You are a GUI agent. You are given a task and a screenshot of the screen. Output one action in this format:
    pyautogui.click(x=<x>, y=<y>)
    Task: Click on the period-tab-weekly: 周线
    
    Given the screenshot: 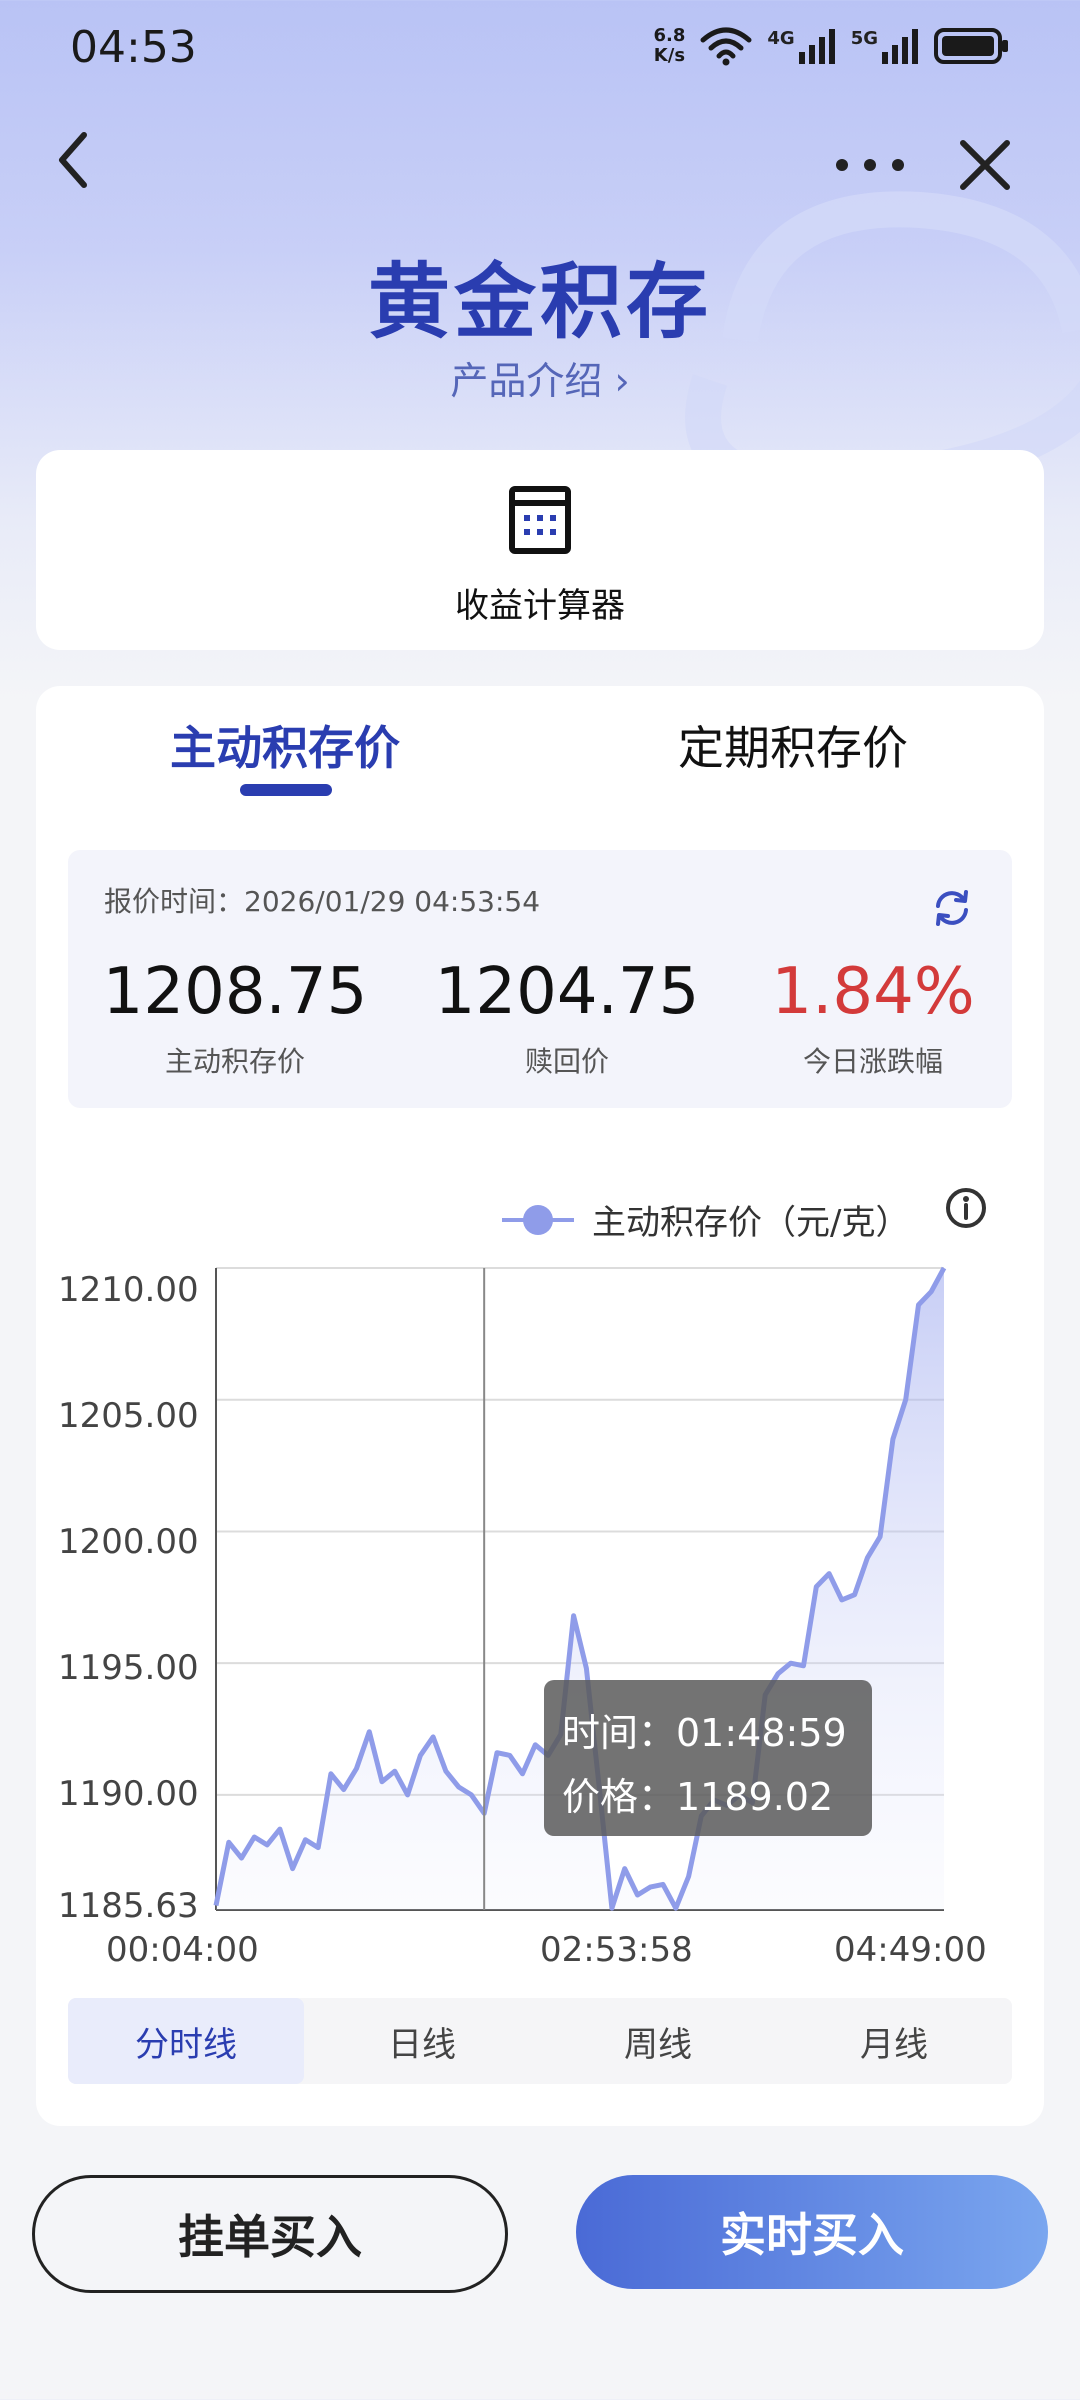 What is the action you would take?
    pyautogui.click(x=658, y=2041)
    